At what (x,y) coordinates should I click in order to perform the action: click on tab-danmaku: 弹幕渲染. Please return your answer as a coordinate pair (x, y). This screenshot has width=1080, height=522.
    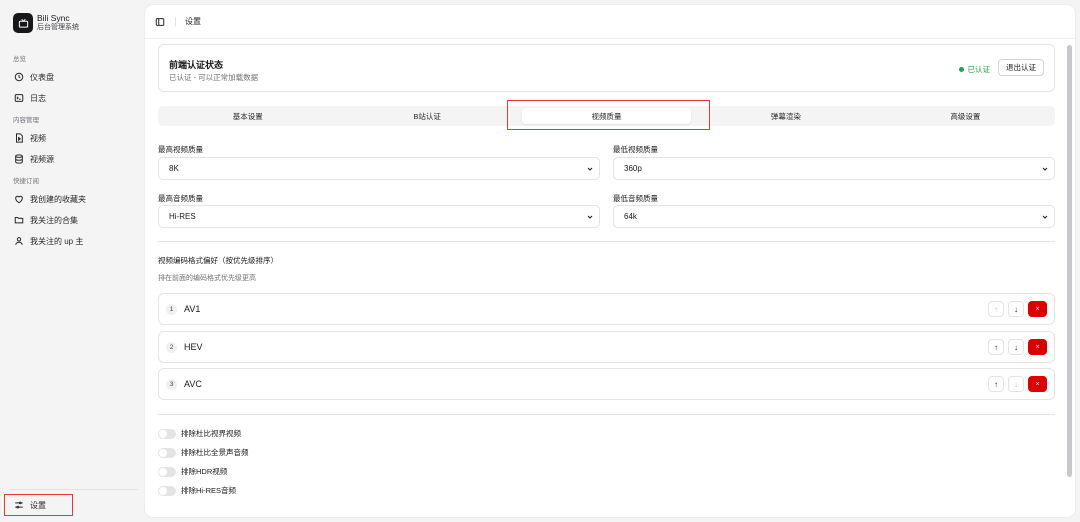
    Looking at the image, I should click on (785, 116).